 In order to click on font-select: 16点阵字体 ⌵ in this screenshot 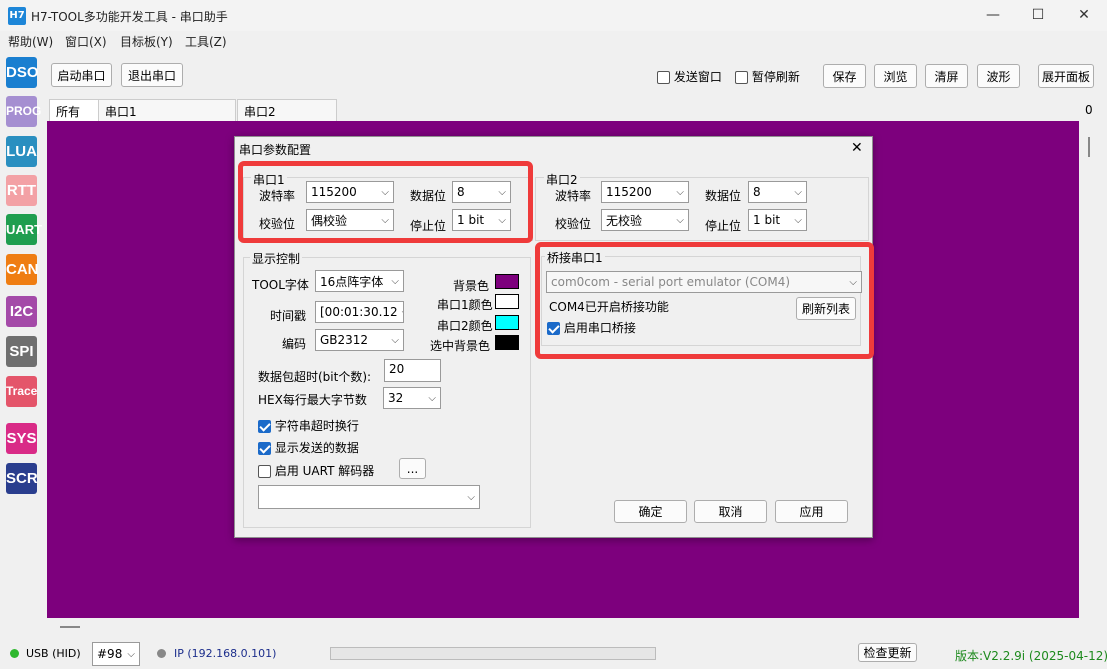, I will do `click(359, 281)`.